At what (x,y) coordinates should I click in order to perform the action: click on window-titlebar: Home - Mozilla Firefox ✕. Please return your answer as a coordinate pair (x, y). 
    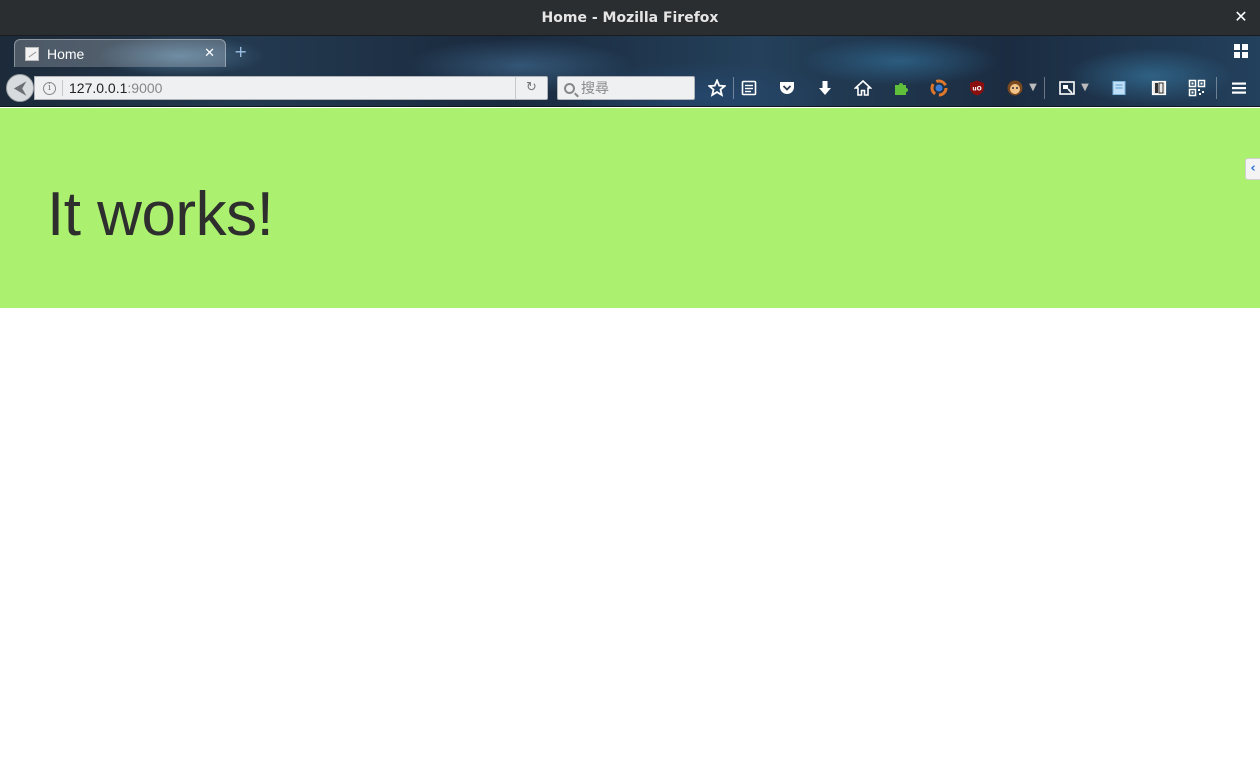
    Looking at the image, I should click on (630, 18).